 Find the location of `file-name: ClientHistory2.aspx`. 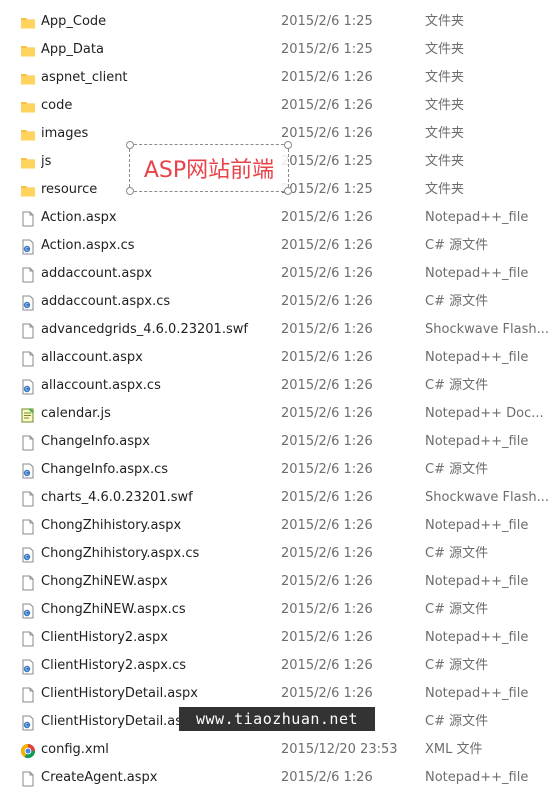

file-name: ClientHistory2.aspx is located at coordinates (156, 638).